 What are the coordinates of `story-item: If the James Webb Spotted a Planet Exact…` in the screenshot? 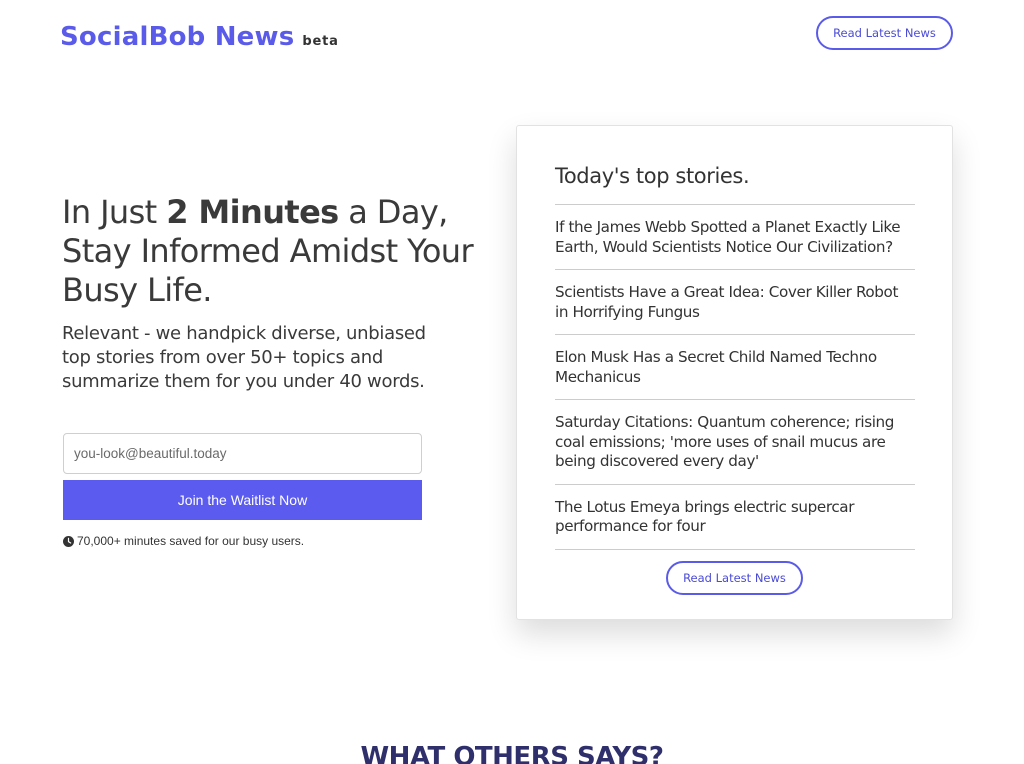 It's located at (735, 237).